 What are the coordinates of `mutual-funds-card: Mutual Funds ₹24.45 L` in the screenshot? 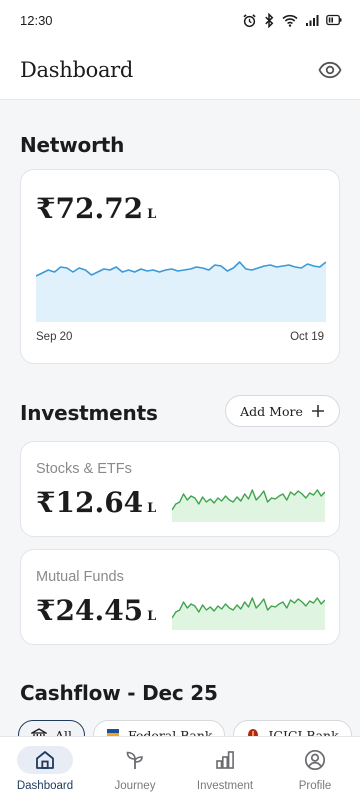 It's located at (180, 597).